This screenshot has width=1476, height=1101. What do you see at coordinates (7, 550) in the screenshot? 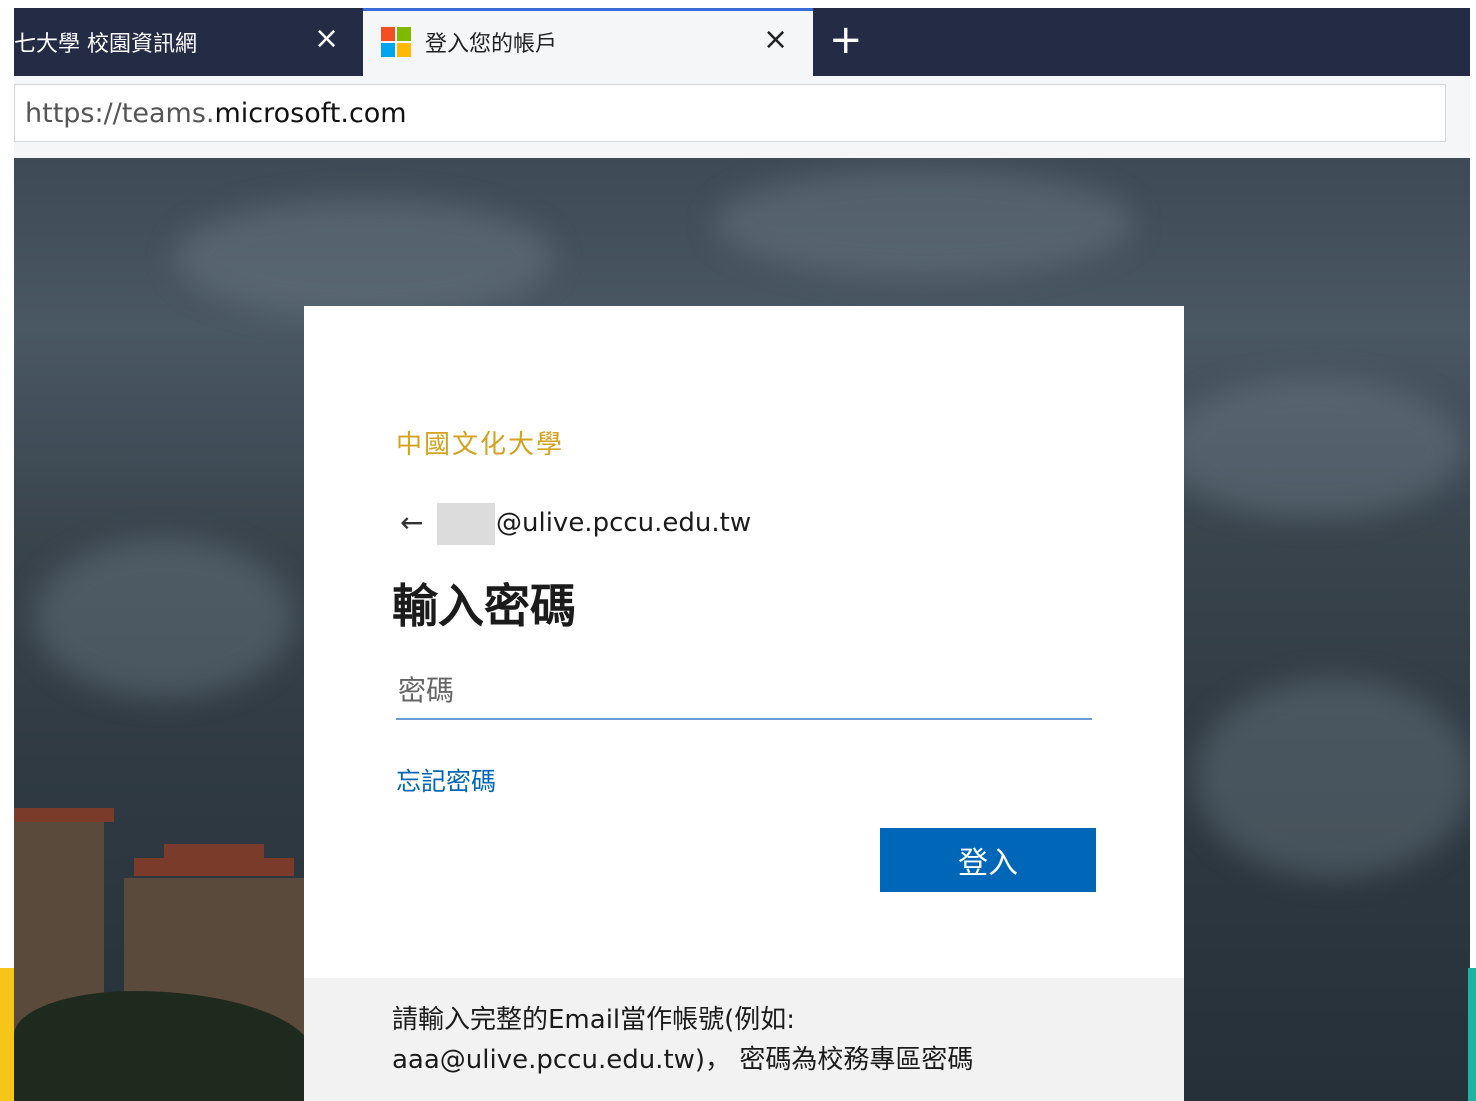
I see `frame-left` at bounding box center [7, 550].